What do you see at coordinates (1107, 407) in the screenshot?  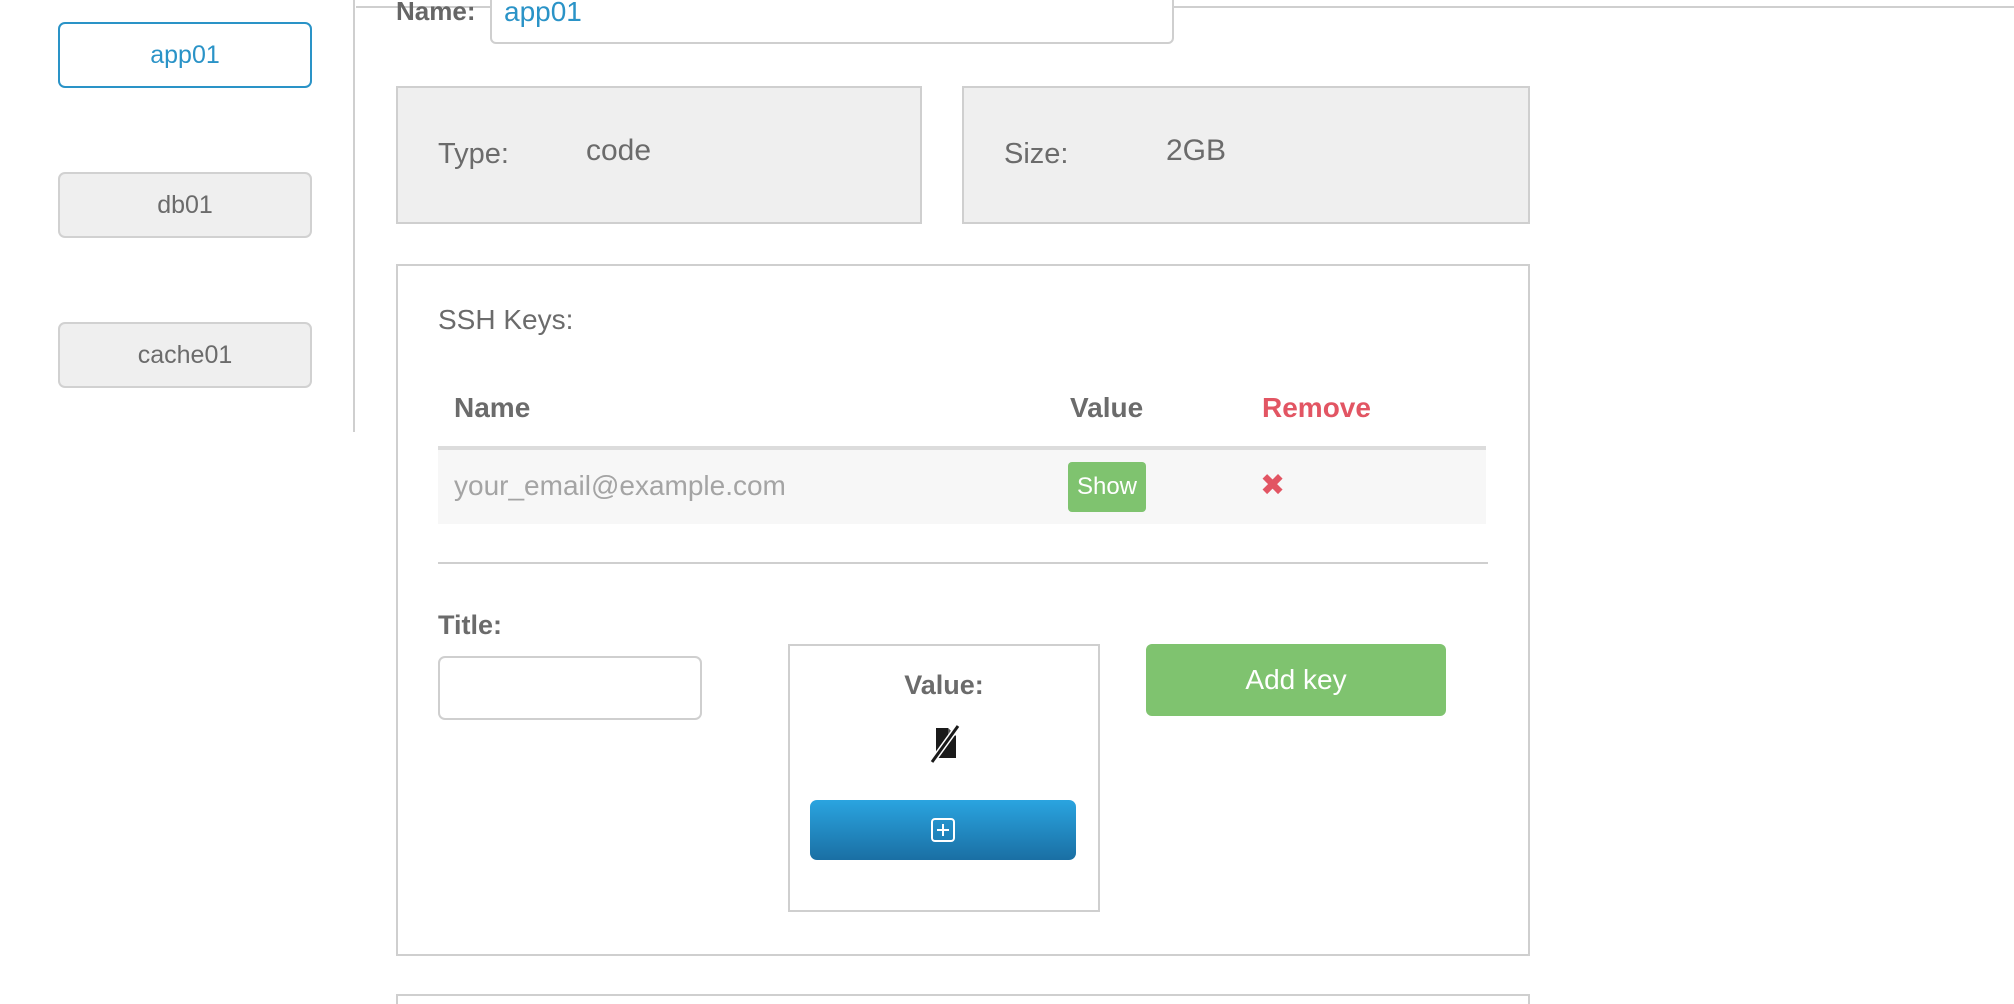 I see `column-header-value: Value` at bounding box center [1107, 407].